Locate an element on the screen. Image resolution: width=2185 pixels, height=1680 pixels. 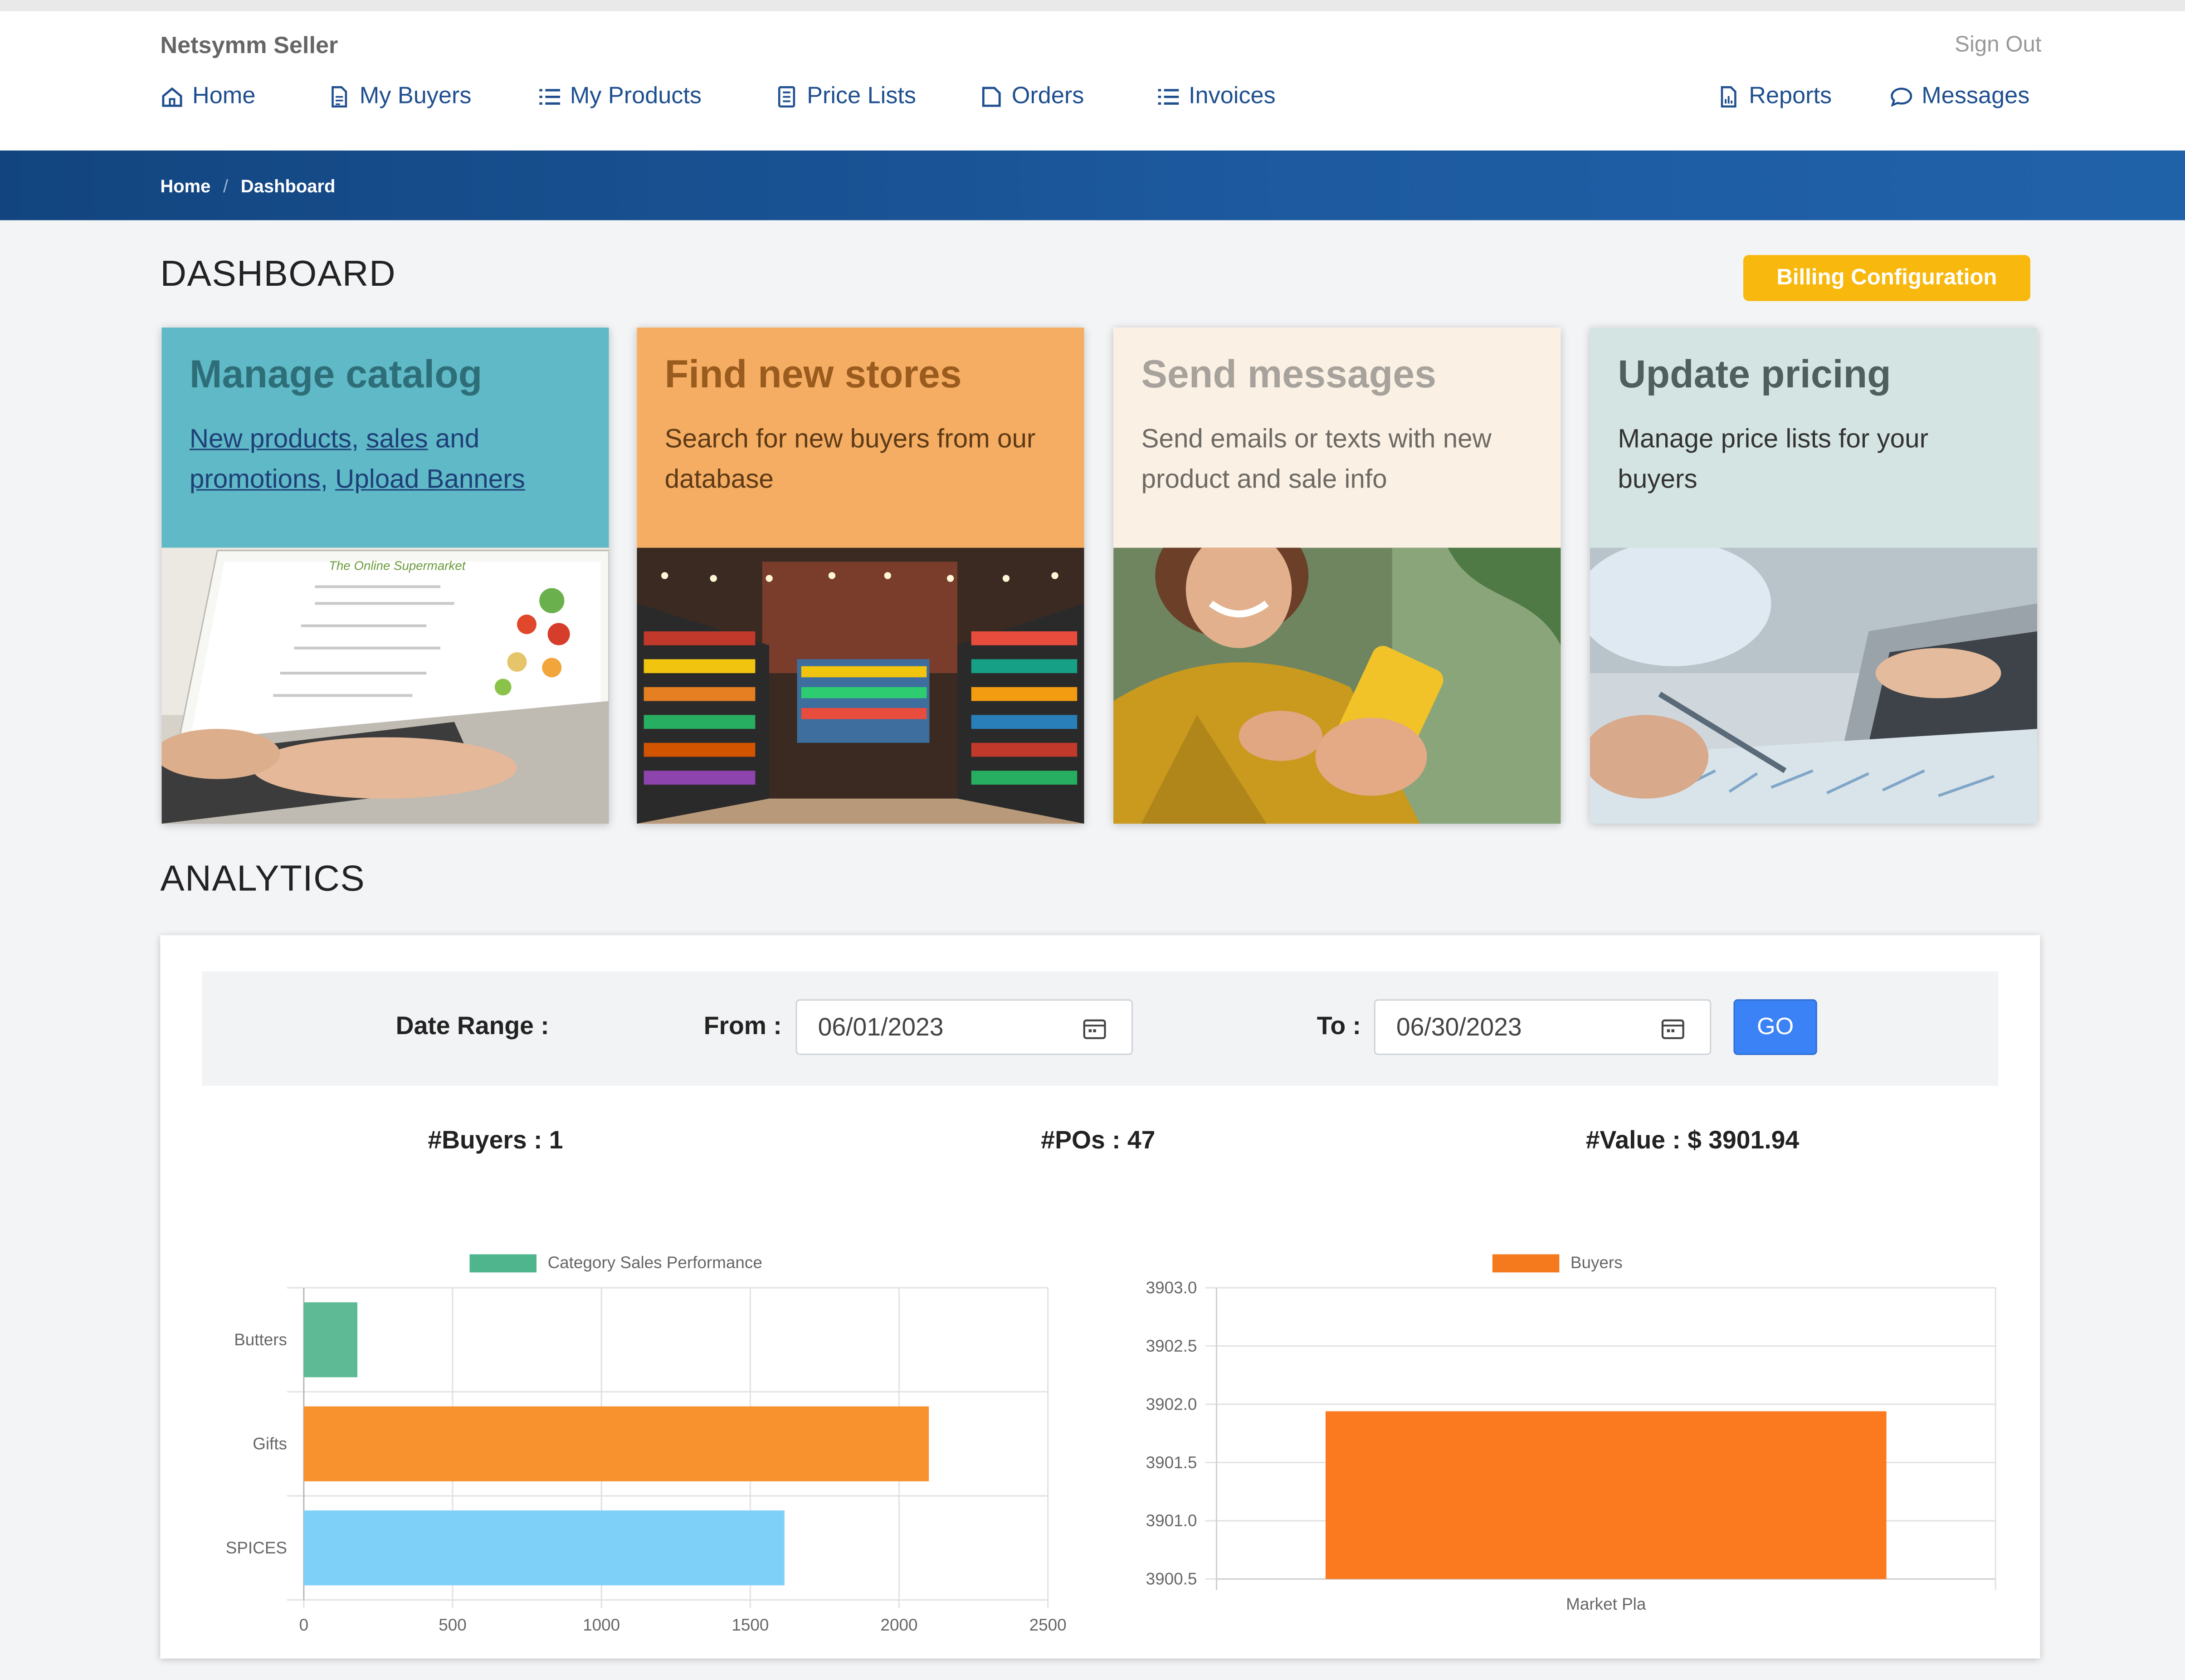
nav-home: Home is located at coordinates (207, 96).